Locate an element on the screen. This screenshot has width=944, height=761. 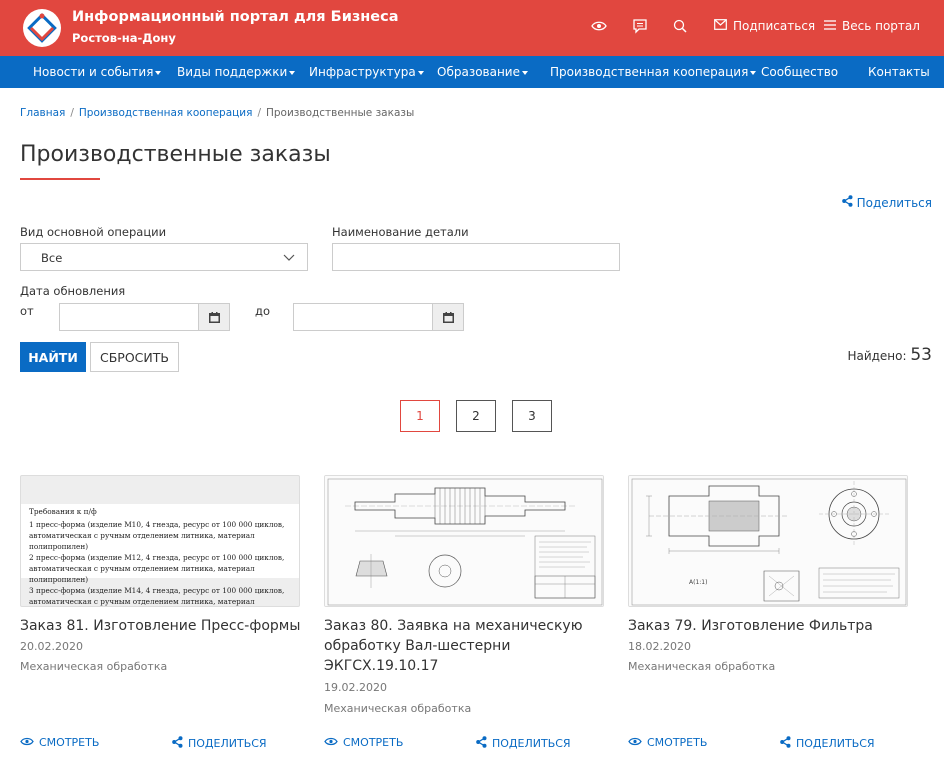
portal-title: Информационный портал для Бизнеса is located at coordinates (235, 17).